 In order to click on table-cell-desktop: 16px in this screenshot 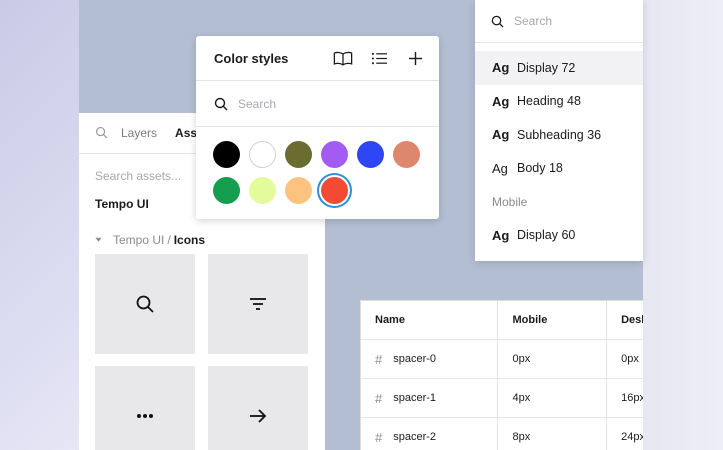, I will do `click(632, 398)`.